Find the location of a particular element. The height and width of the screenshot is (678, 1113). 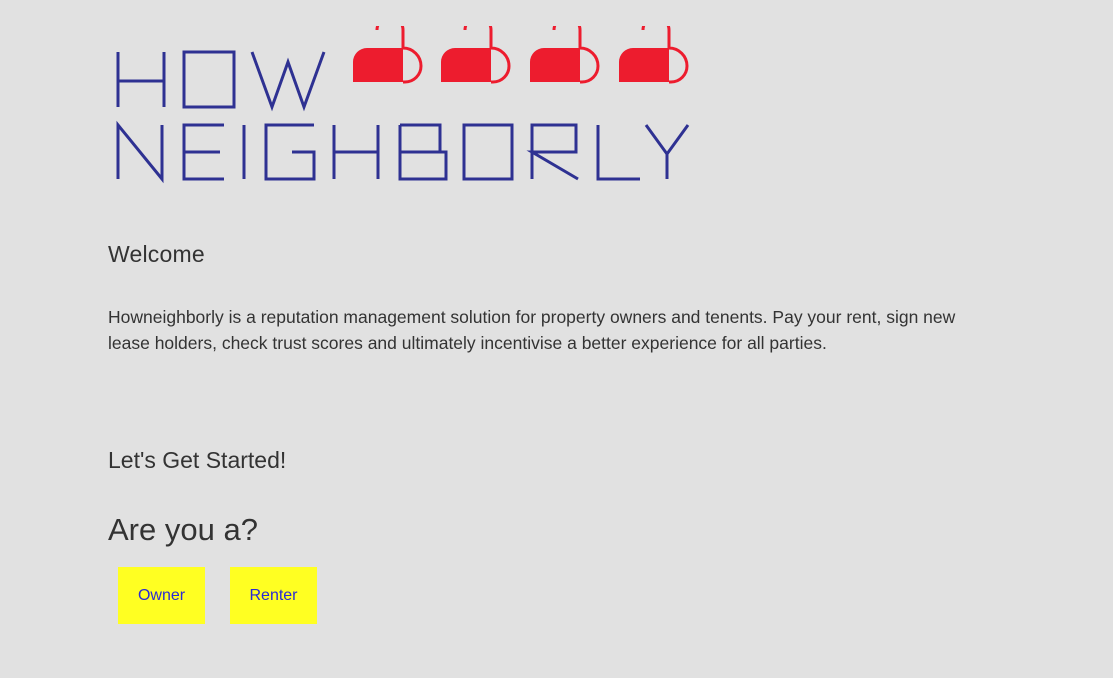

get-started-heading: Let's Get Started! is located at coordinates (197, 460).